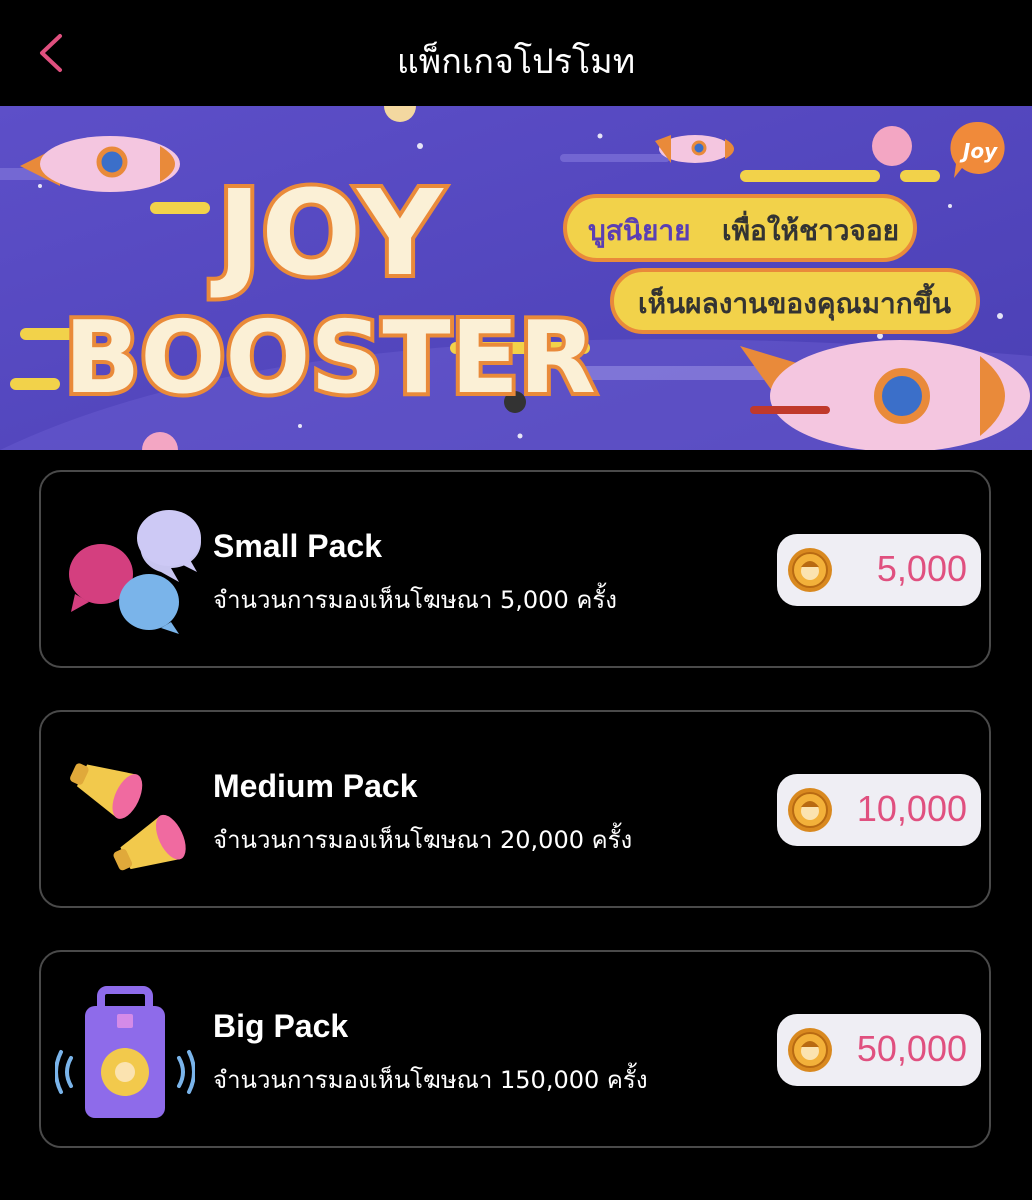  I want to click on megaphones-icon, so click(128, 817).